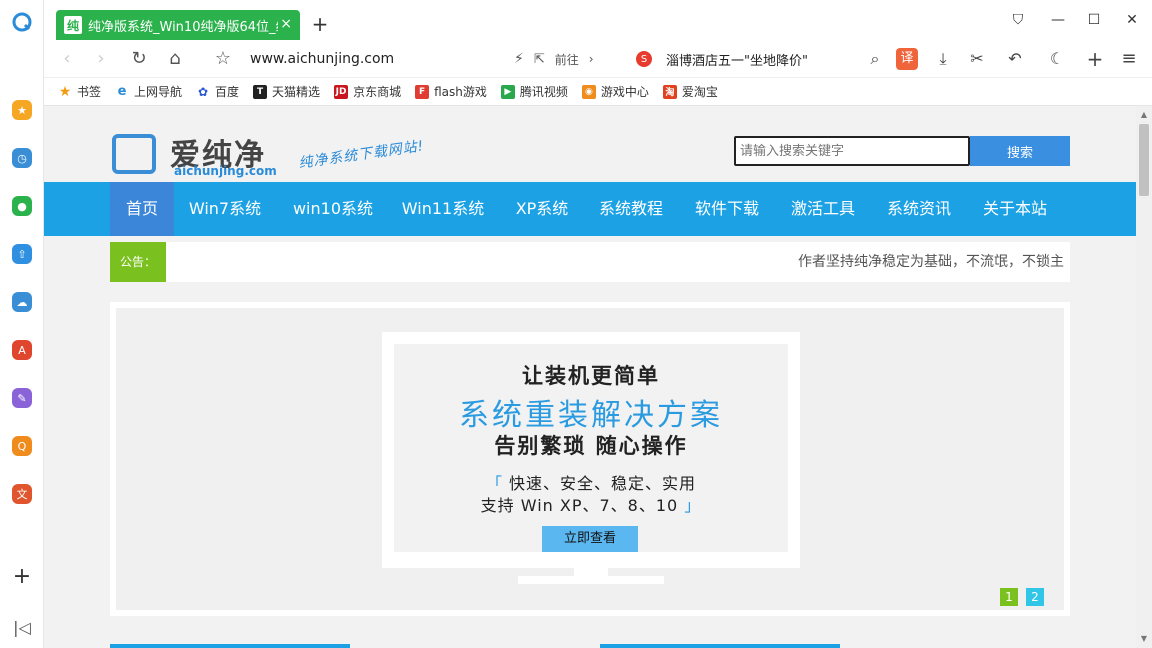 The width and height of the screenshot is (1152, 648). I want to click on pin-icon: ⇧, so click(22, 254).